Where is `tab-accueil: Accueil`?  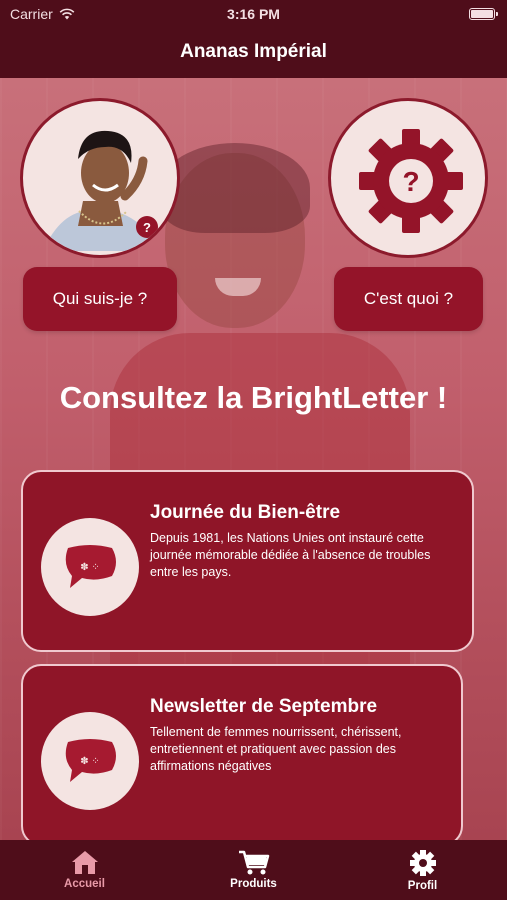 tab-accueil: Accueil is located at coordinates (84, 870).